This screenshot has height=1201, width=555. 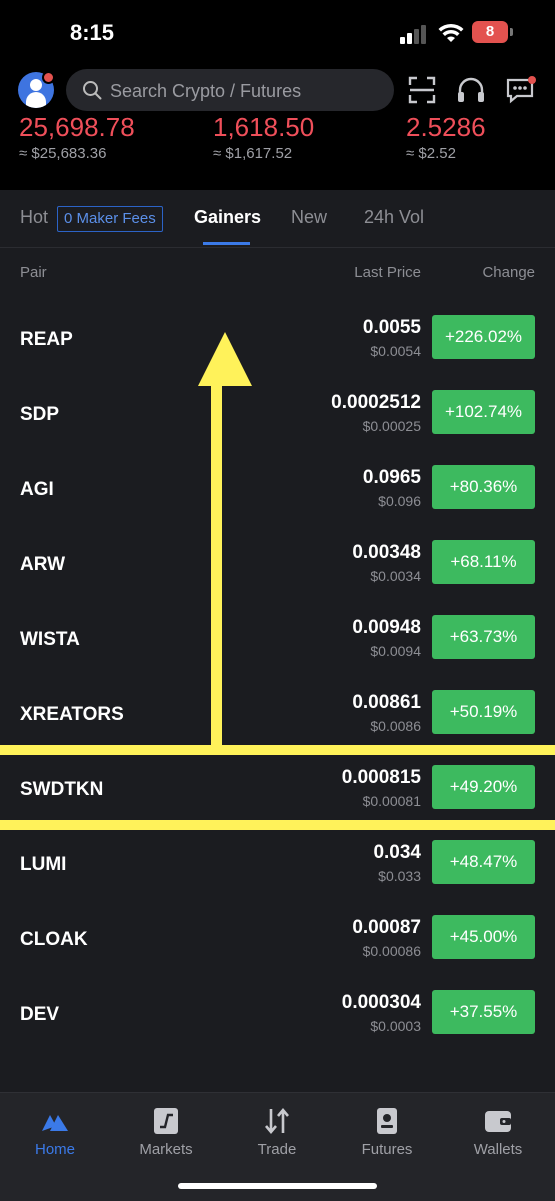 What do you see at coordinates (381, 777) in the screenshot?
I see `last-price: 0.000815` at bounding box center [381, 777].